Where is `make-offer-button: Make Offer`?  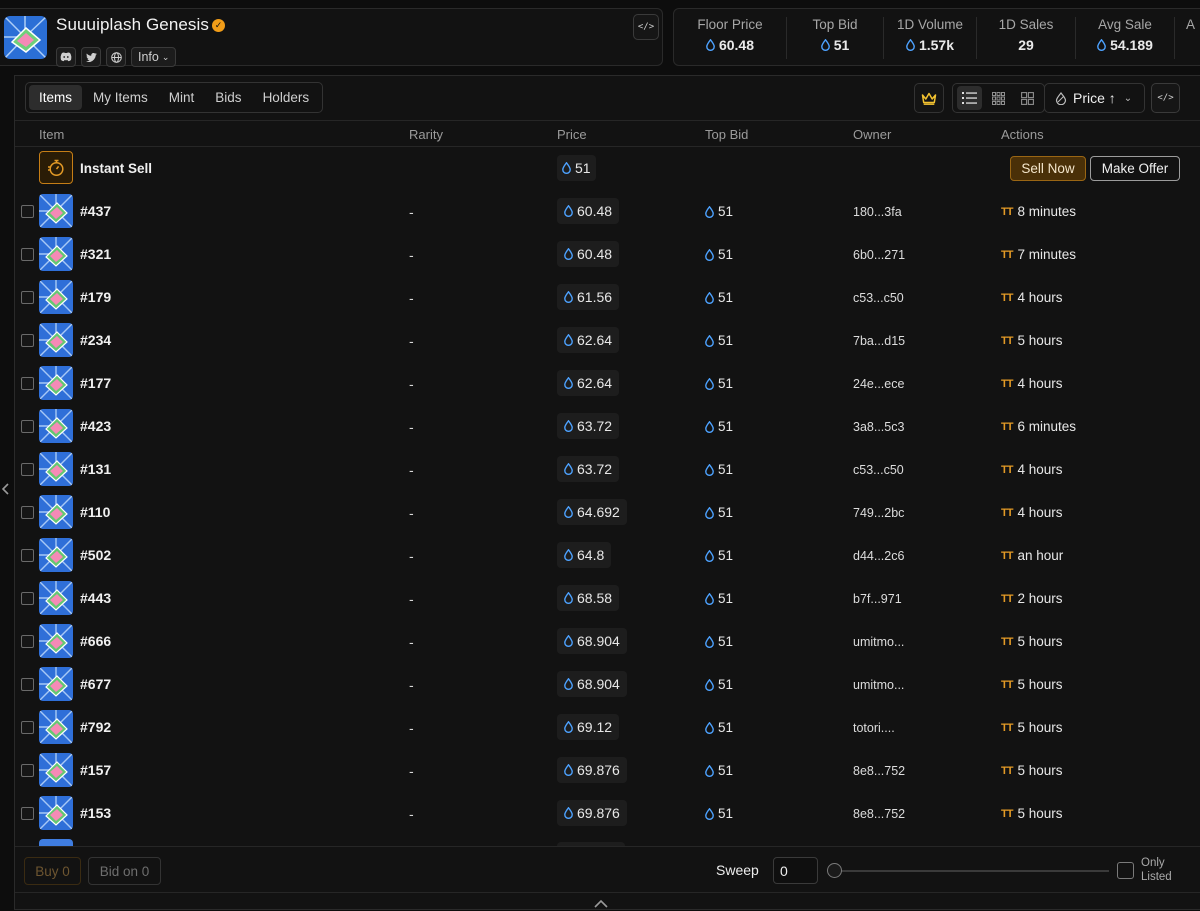
make-offer-button: Make Offer is located at coordinates (1135, 168).